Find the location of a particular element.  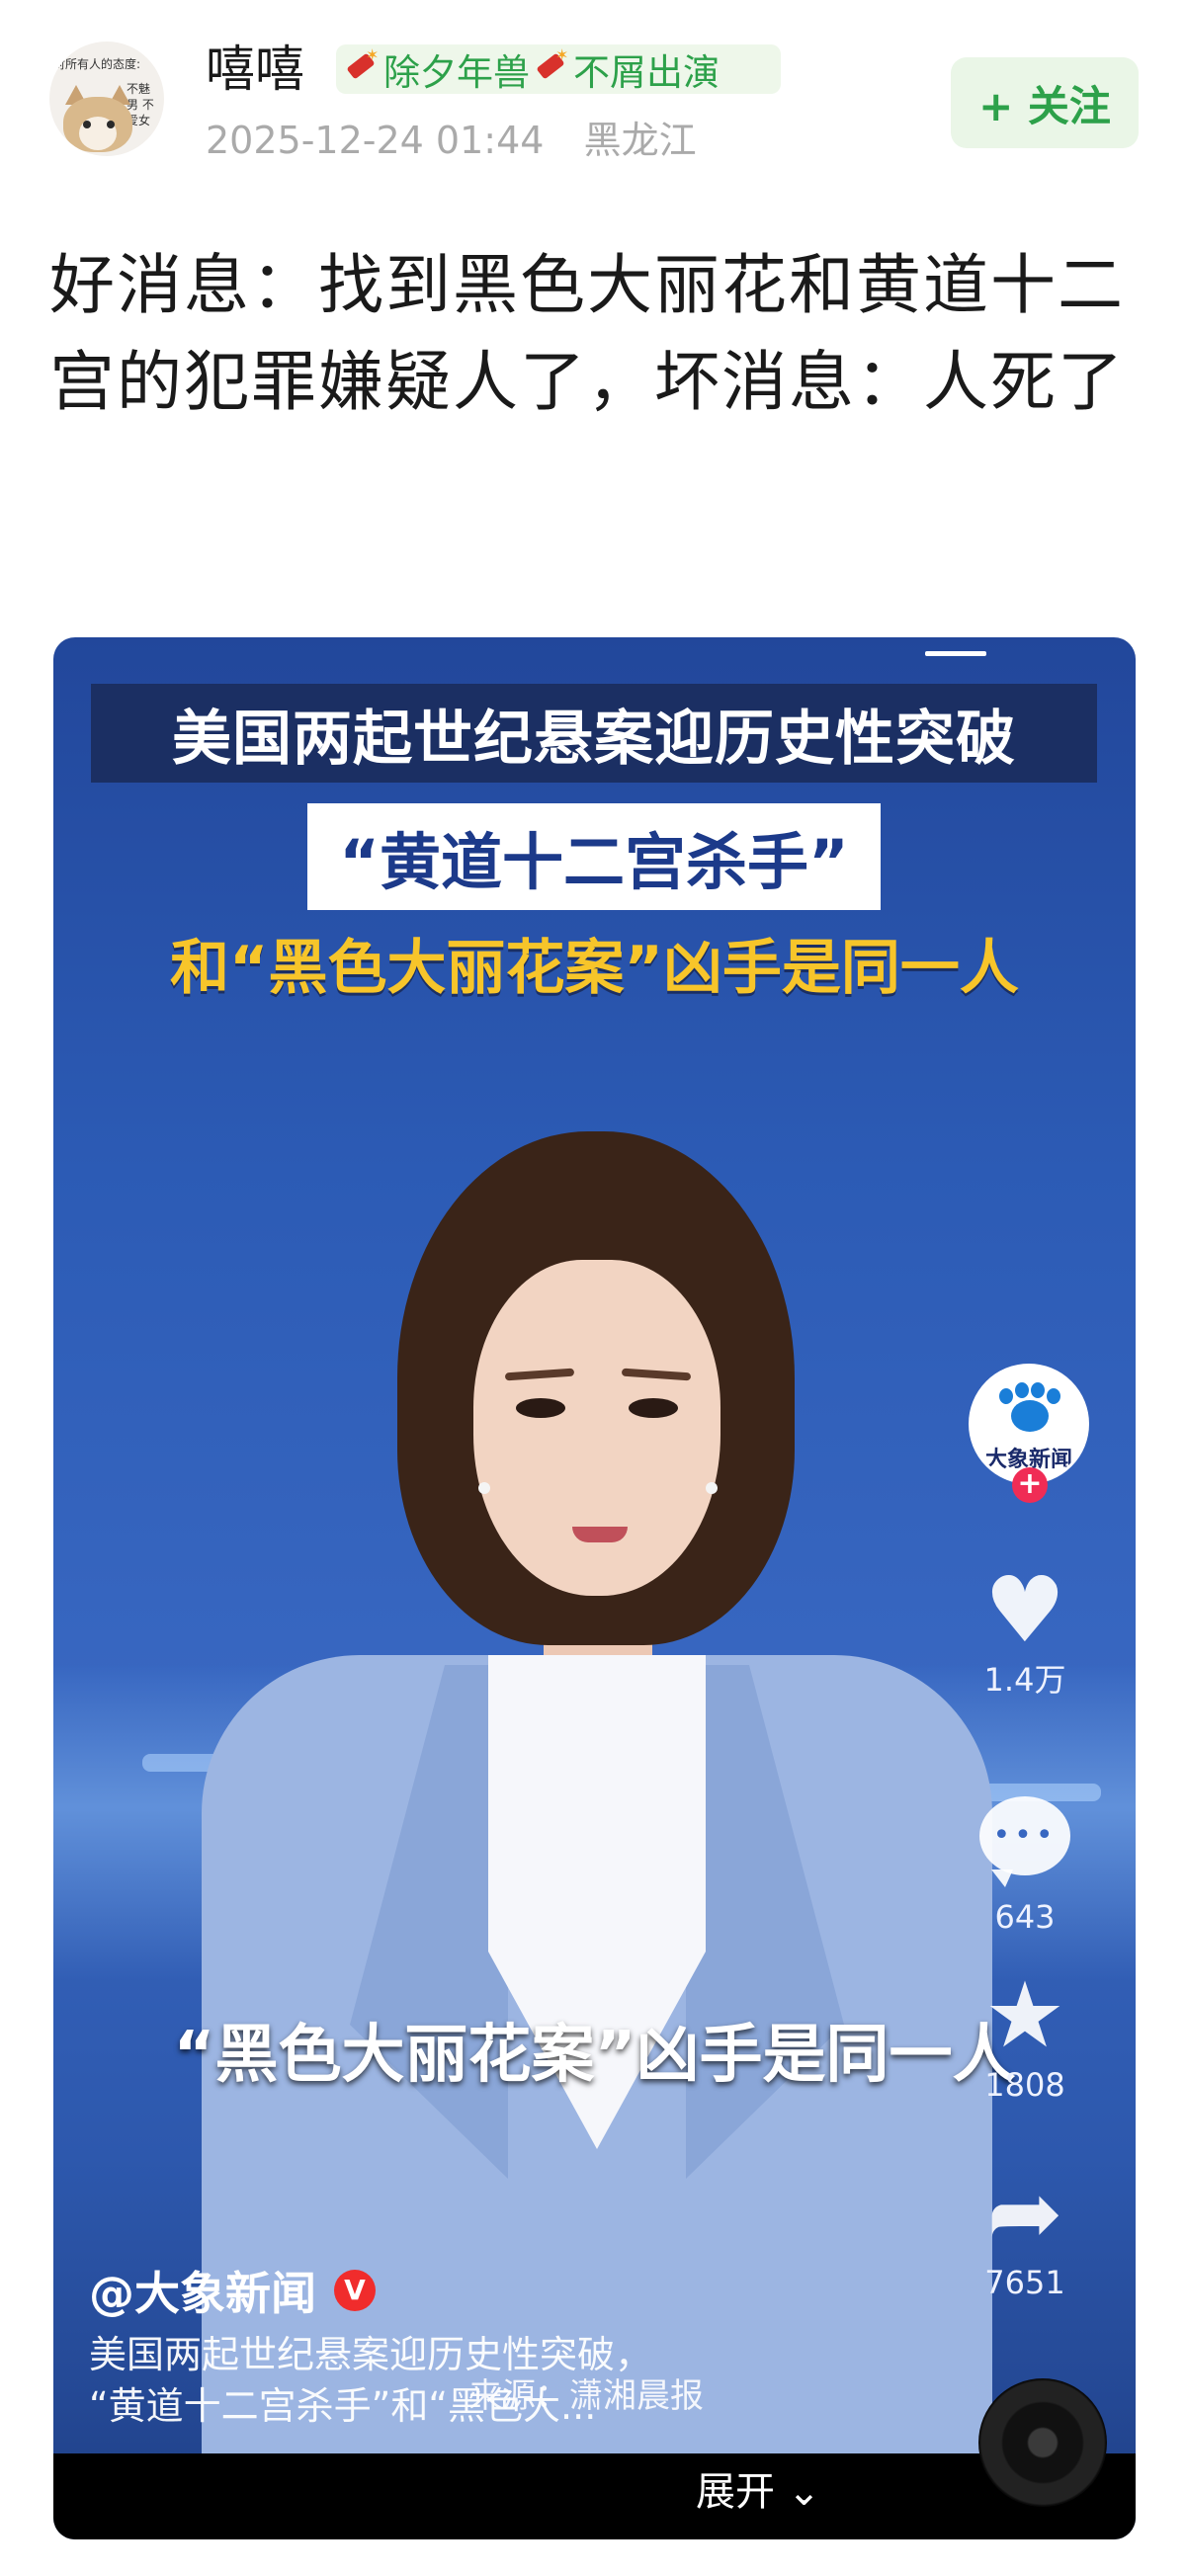

user-title-tag: 除夕年兽 不屑出演 is located at coordinates (558, 69).